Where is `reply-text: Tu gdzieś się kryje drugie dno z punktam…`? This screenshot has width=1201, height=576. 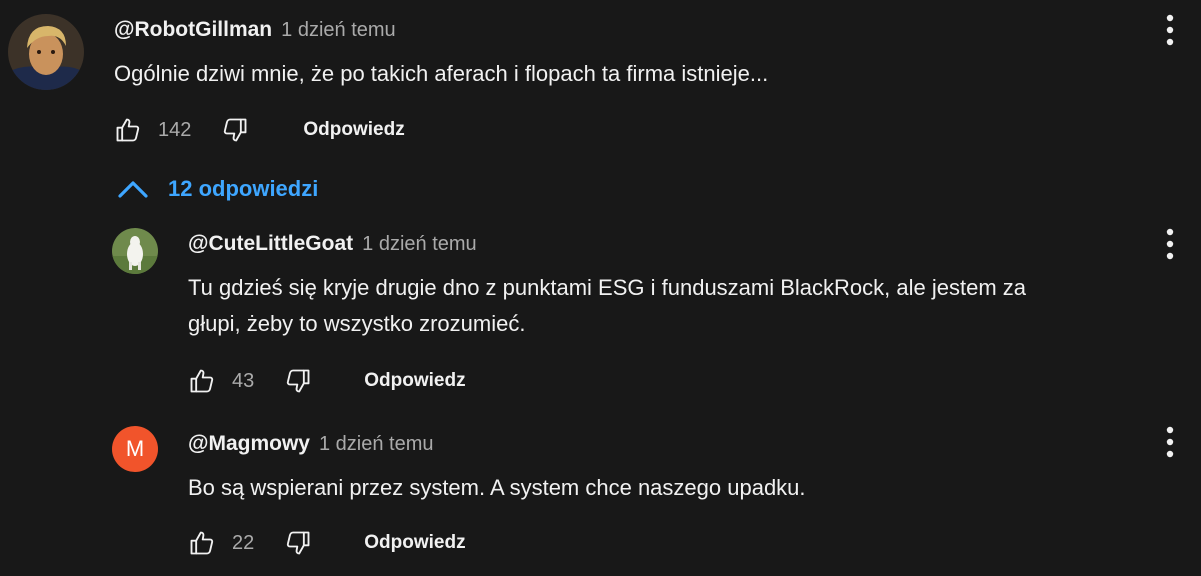 reply-text: Tu gdzieś się kryje drugie dno z punktam… is located at coordinates (607, 306).